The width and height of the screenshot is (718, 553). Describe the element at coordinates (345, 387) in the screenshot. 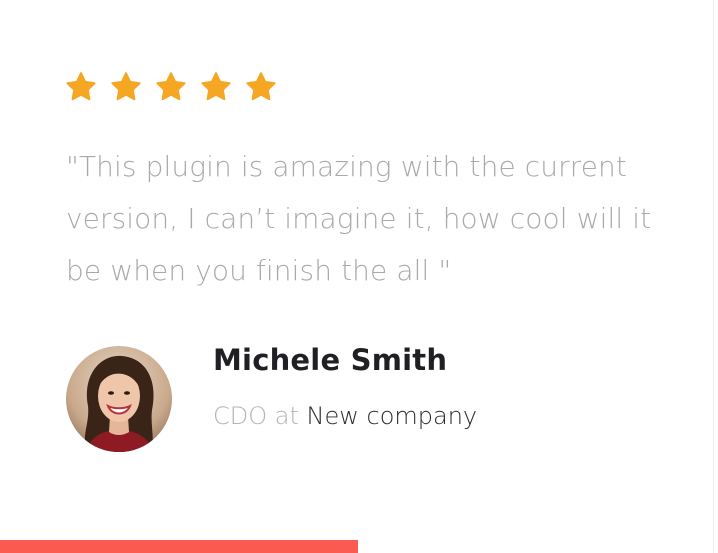

I see `author-info: Michele Smith CDO at New company` at that location.